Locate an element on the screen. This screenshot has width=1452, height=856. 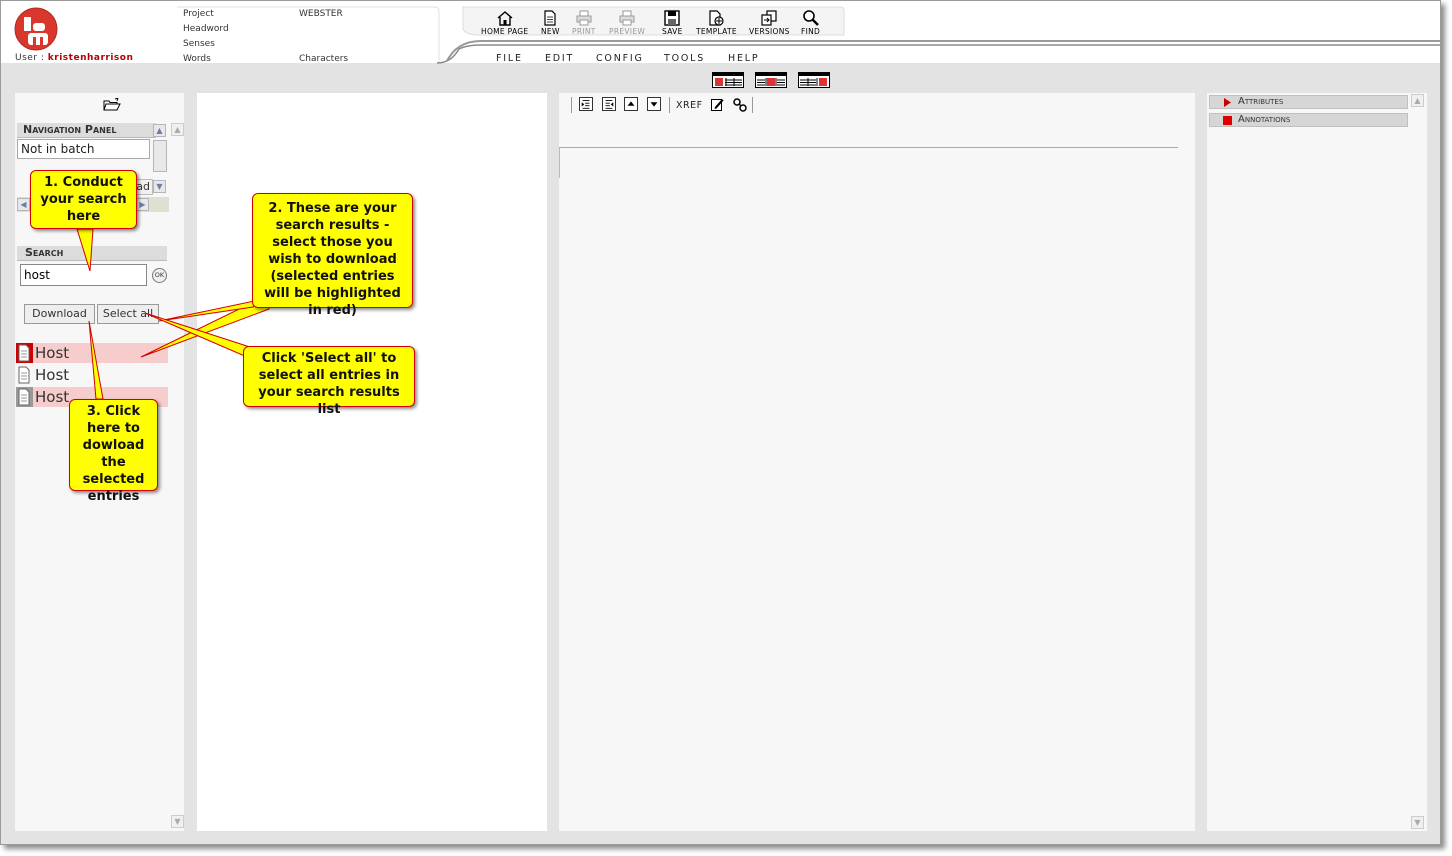
callout-pointers is located at coordinates (173, 314).